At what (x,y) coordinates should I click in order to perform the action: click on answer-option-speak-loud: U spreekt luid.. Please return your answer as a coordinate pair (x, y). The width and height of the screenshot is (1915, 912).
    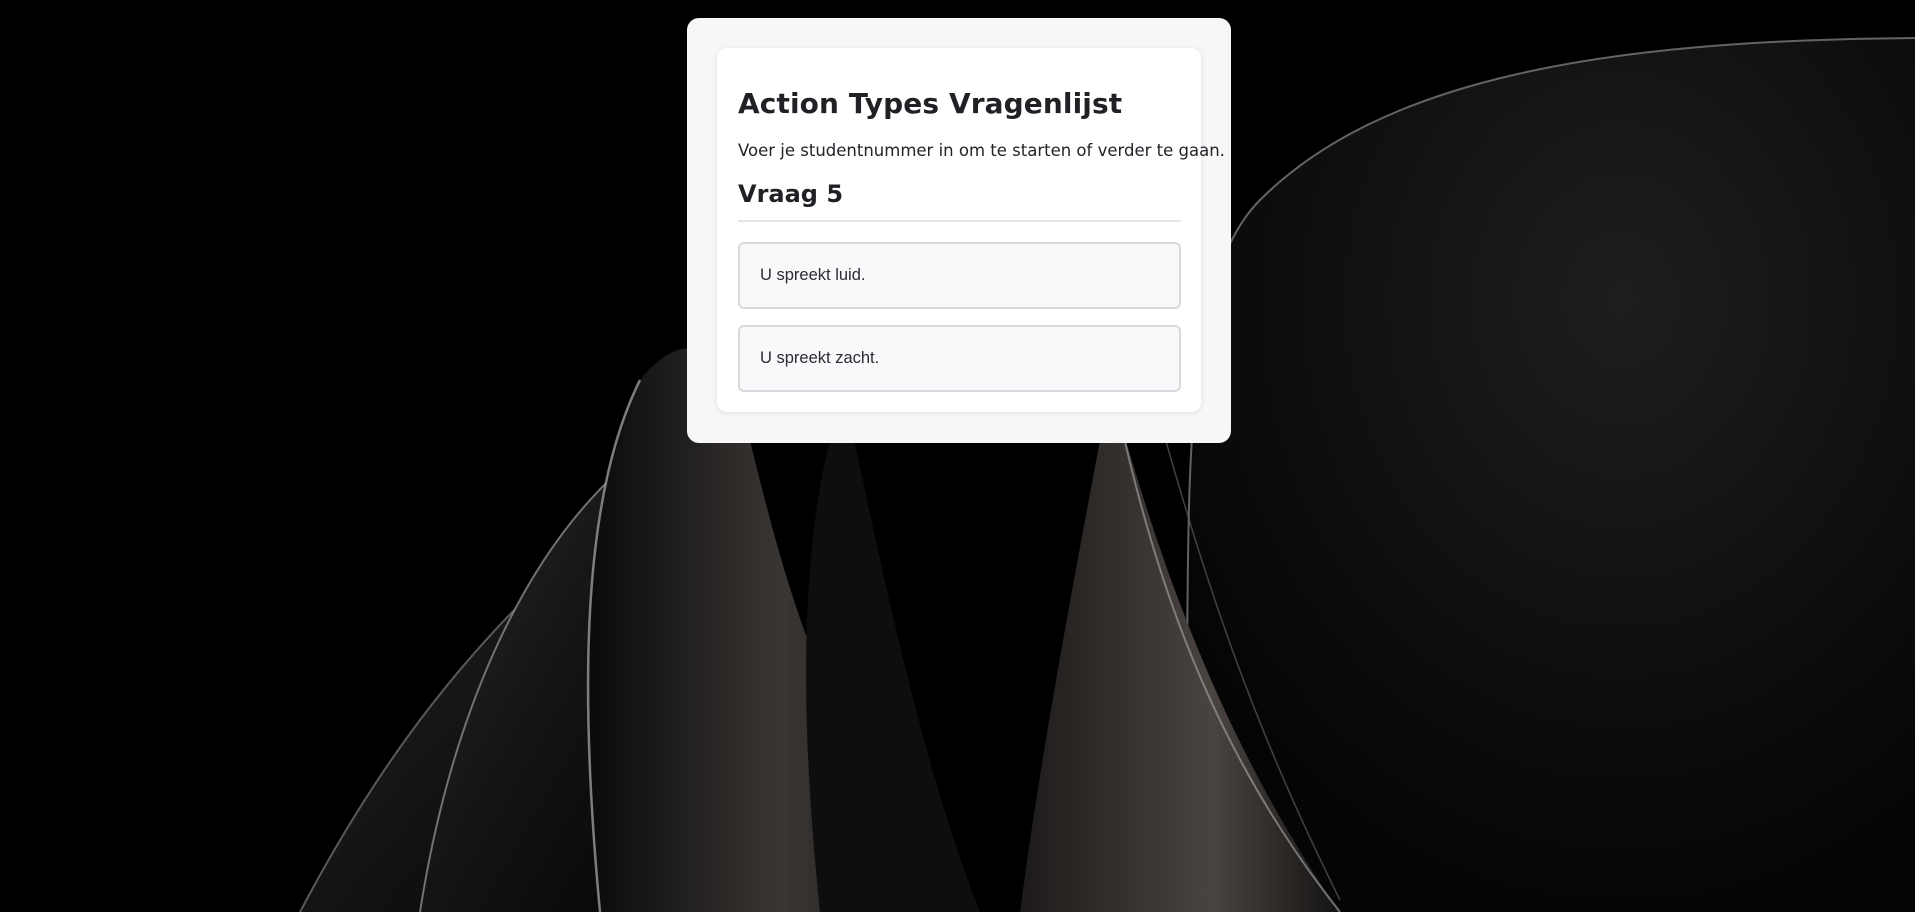
    Looking at the image, I should click on (959, 275).